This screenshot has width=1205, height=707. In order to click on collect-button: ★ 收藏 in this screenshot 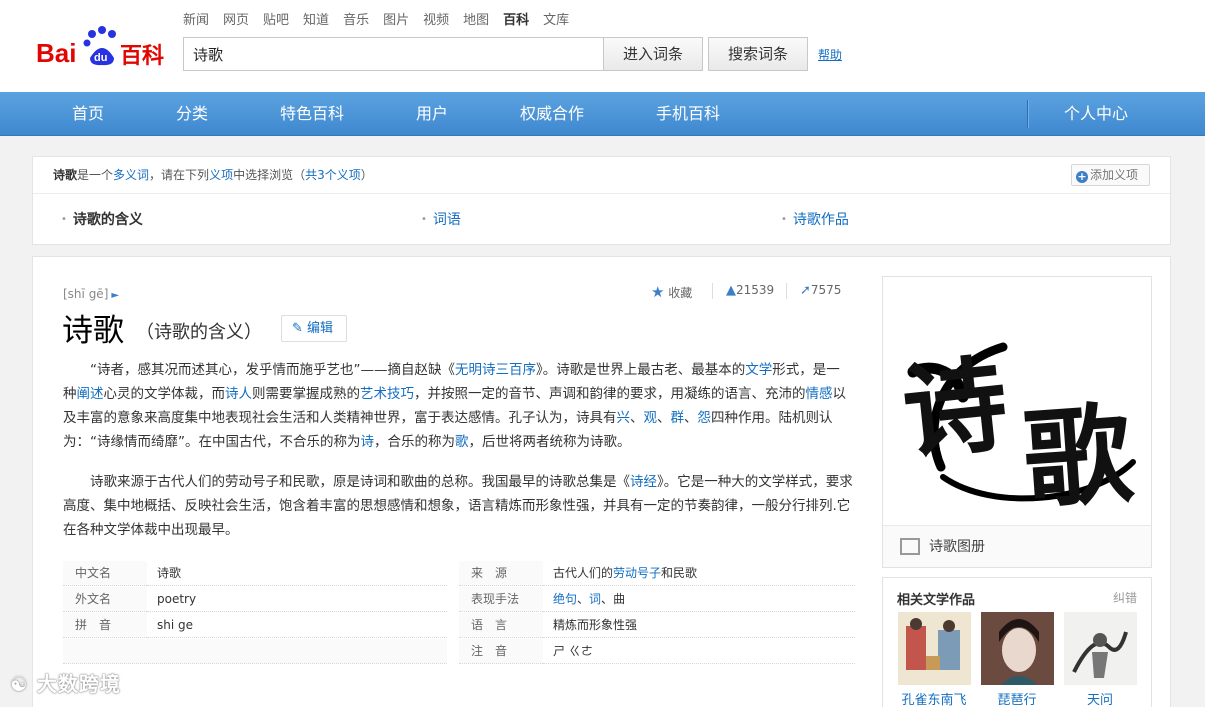, I will do `click(671, 292)`.